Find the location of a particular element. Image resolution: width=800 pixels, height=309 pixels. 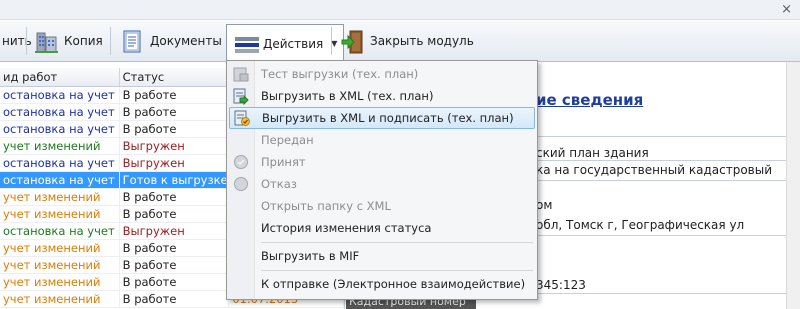

actions-button: Действия ▼ is located at coordinates (285, 43).